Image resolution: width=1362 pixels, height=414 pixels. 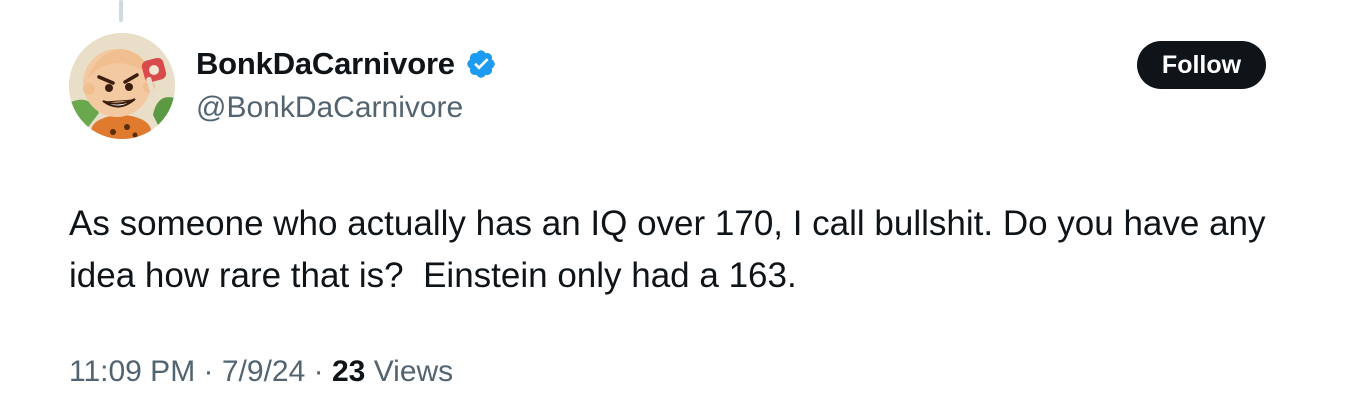 I want to click on cartoon-caveman-avatar-icon, so click(x=122, y=86).